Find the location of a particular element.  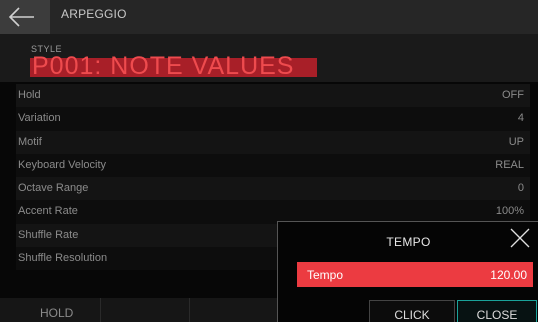

screen-title: ARPEGGIO is located at coordinates (94, 14).